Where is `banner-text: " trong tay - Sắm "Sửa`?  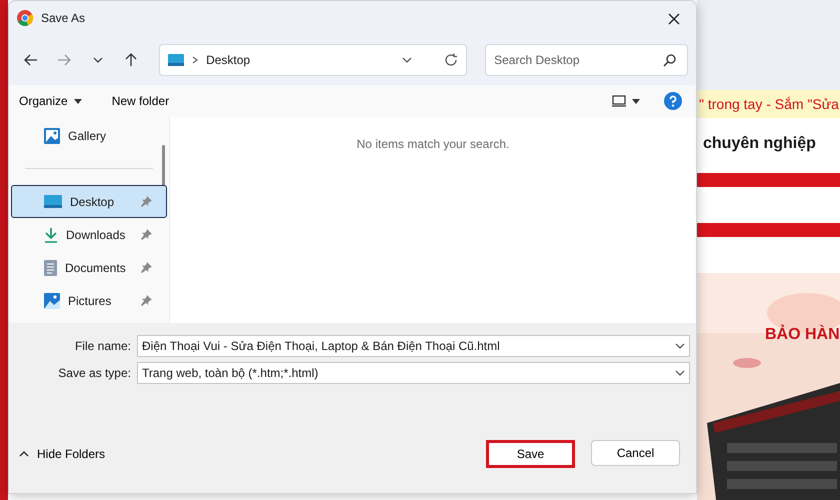 banner-text: " trong tay - Sắm "Sửa is located at coordinates (768, 104).